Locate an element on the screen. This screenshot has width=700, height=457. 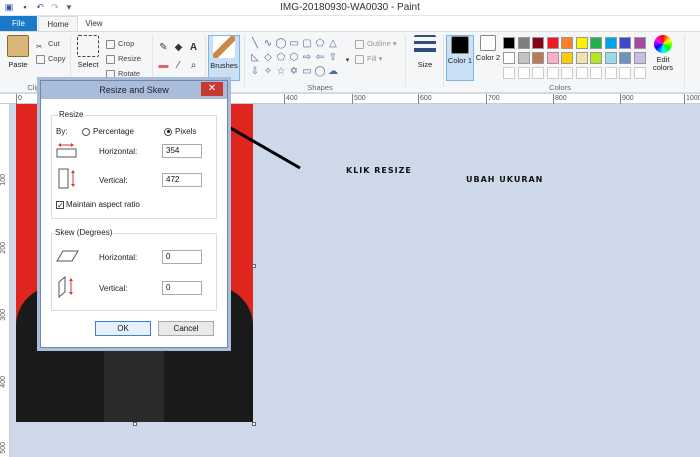
arrow-up-shape-icon: ⇧ is located at coordinates (333, 57).